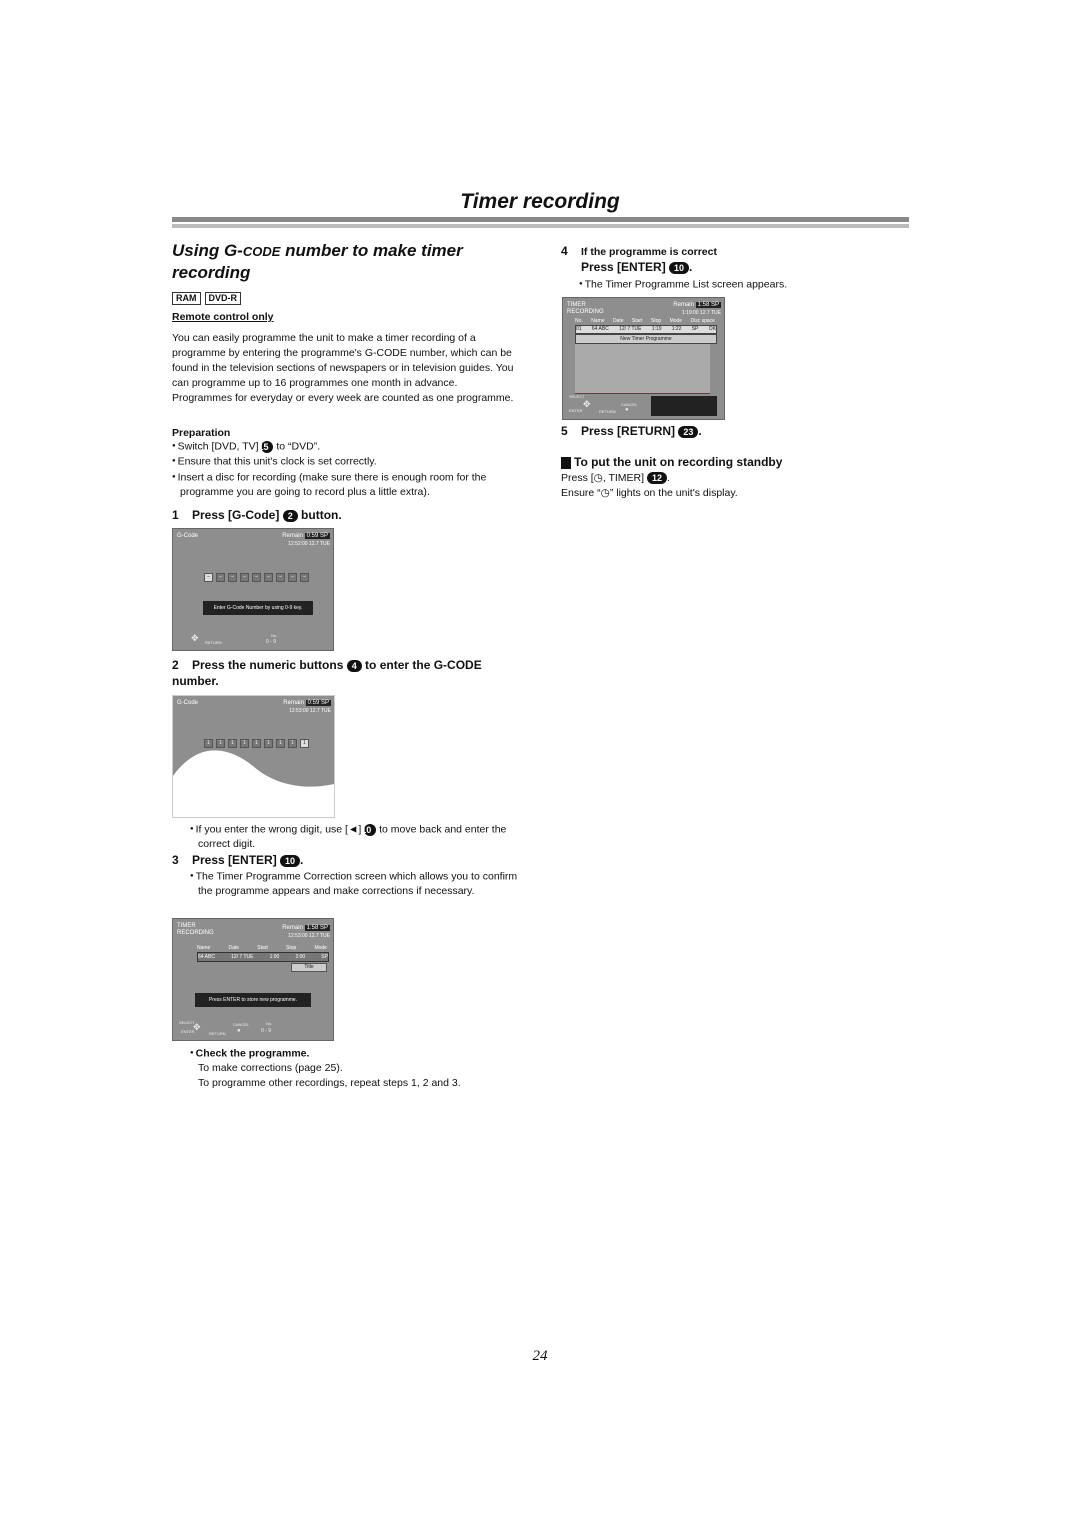  I want to click on check-title: Check the programme., so click(355, 1053).